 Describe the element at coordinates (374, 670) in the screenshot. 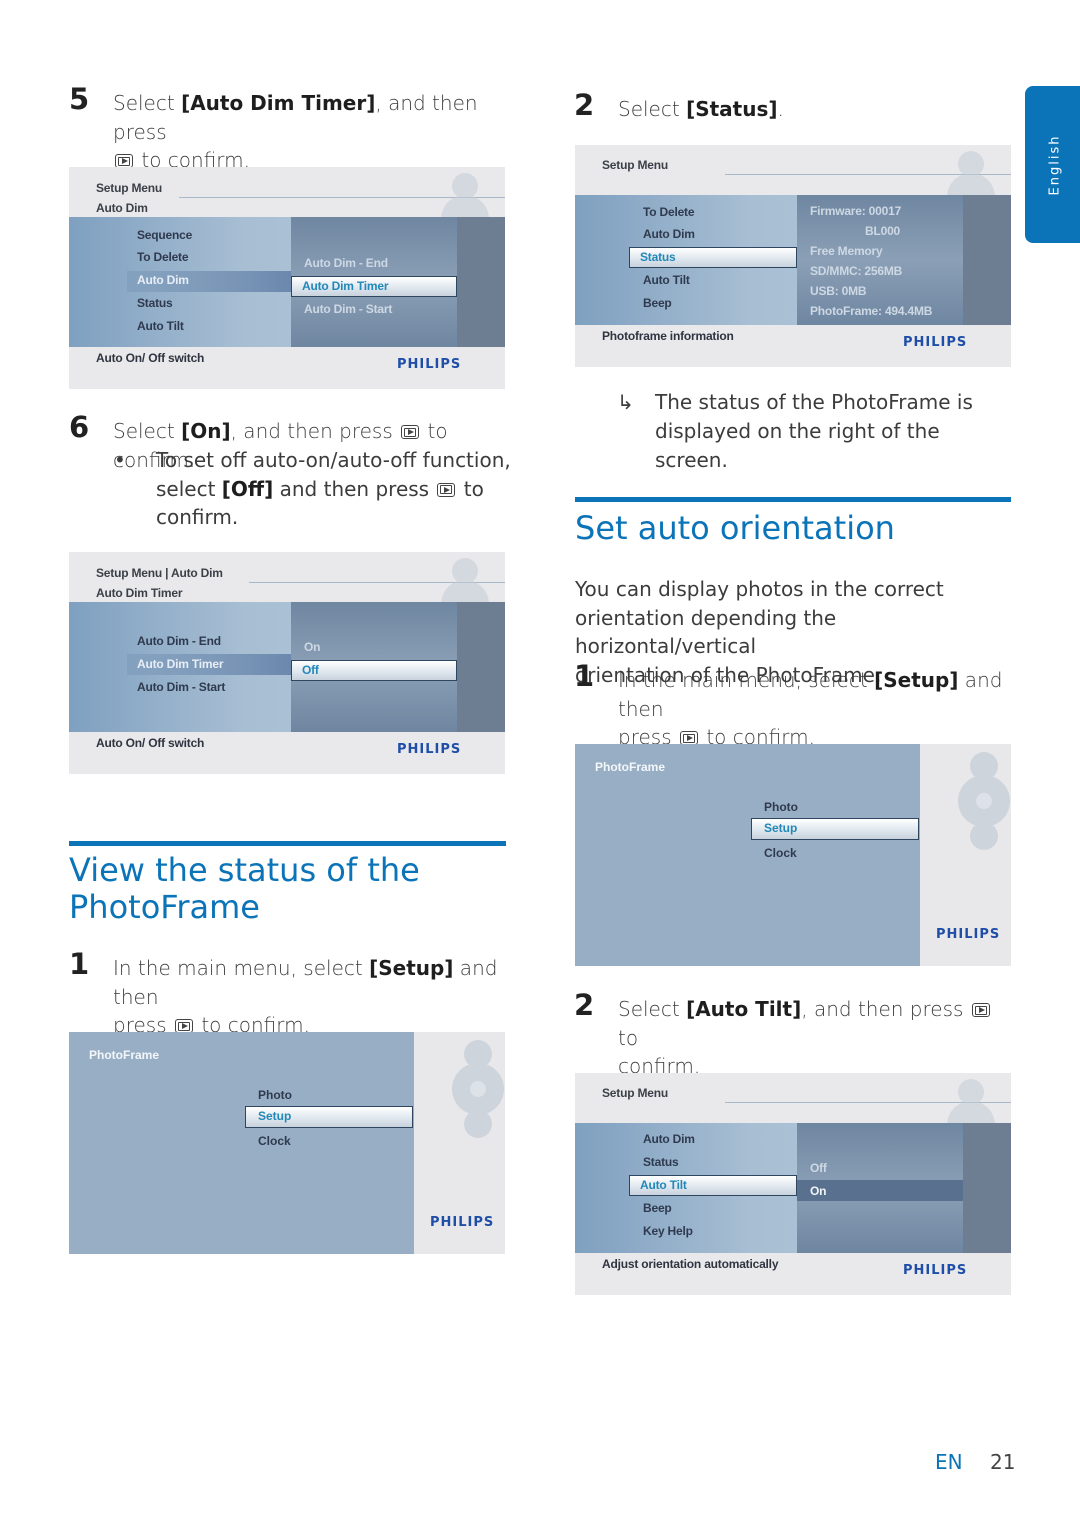

I see `submenu-item-selected: Off` at that location.